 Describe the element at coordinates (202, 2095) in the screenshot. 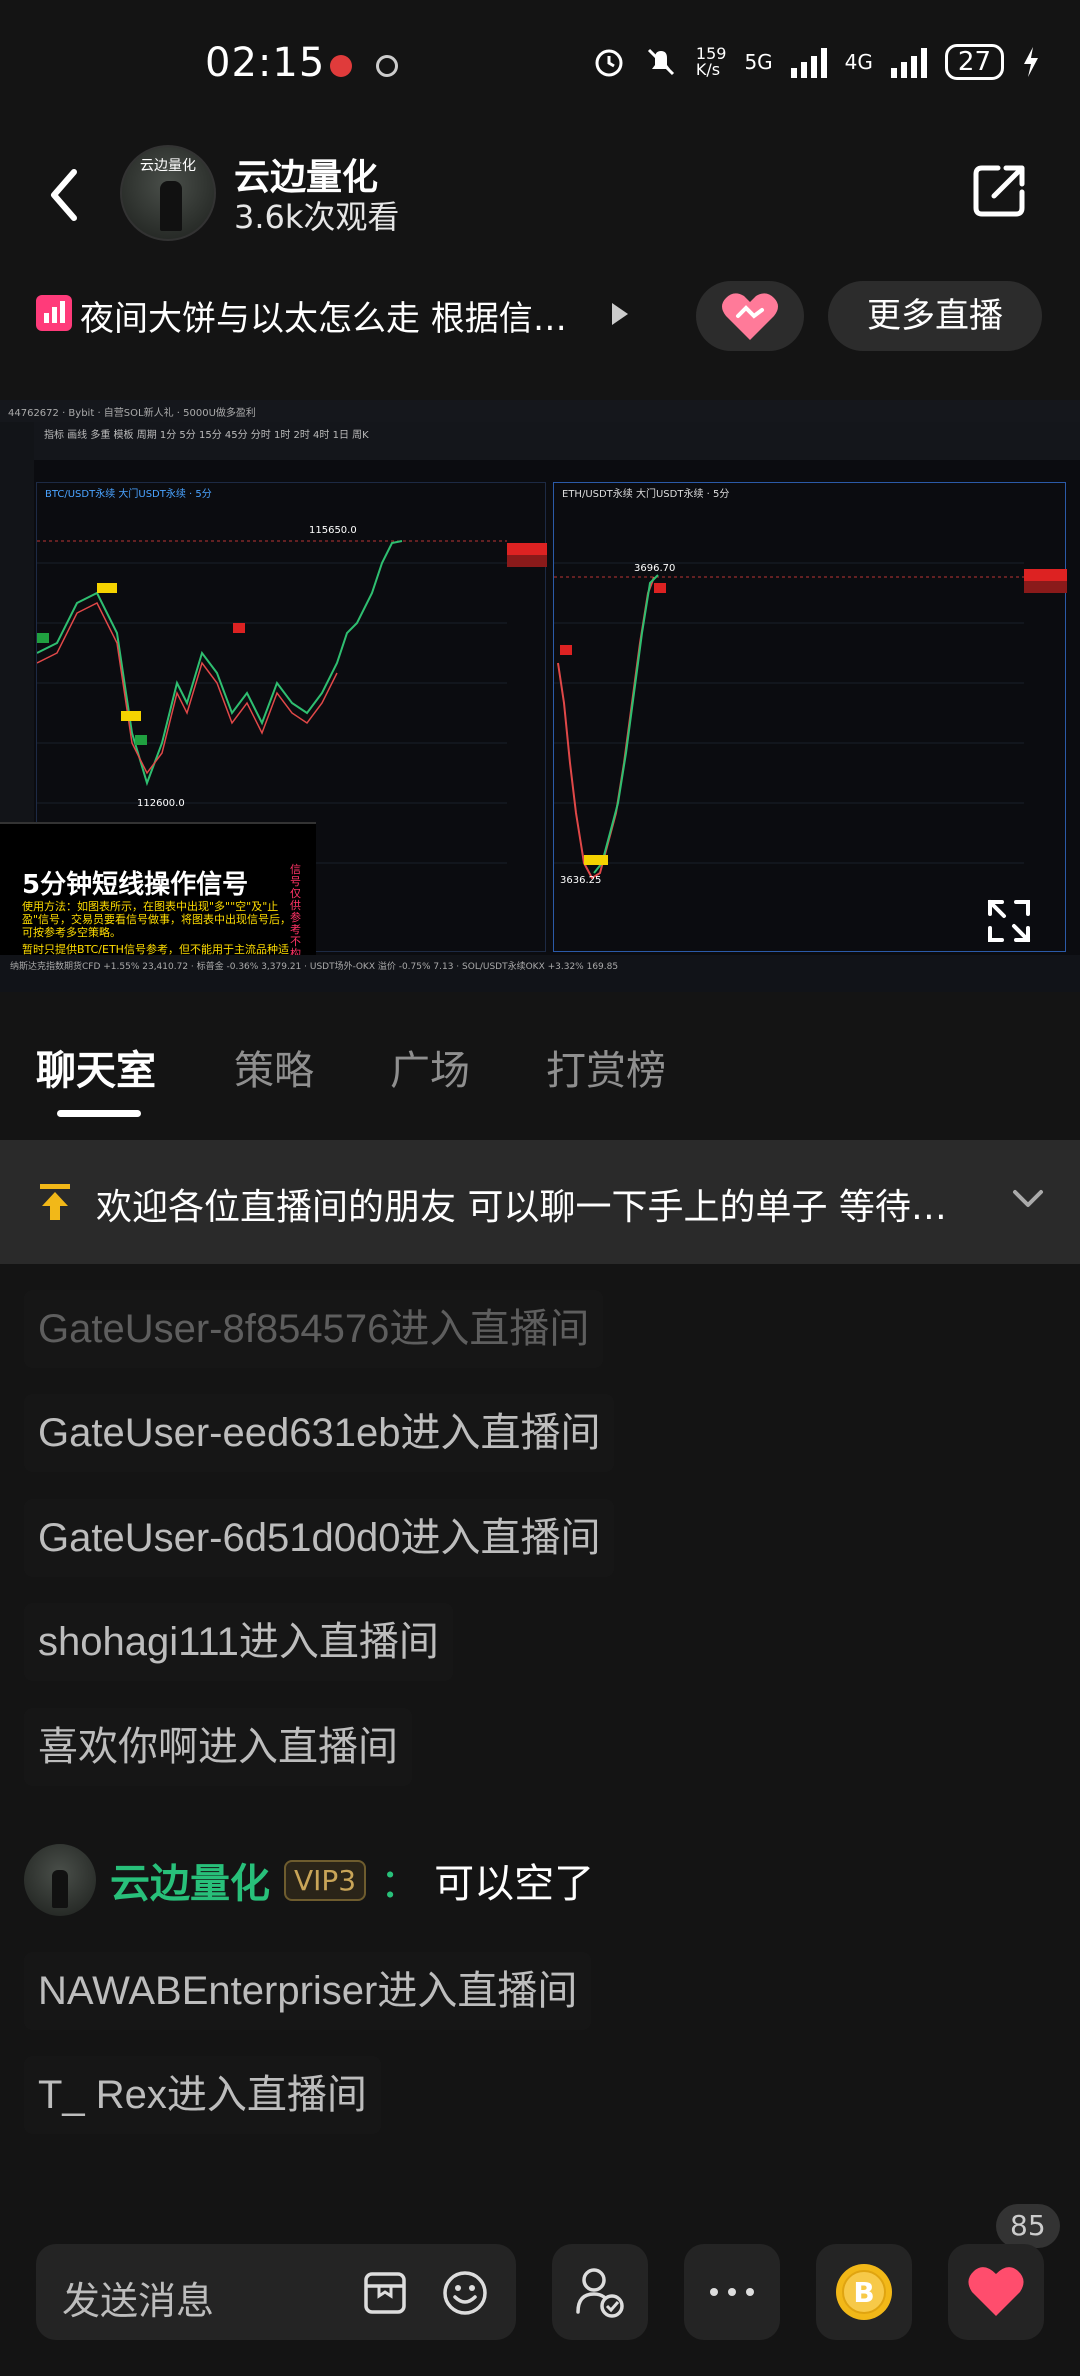

I see `list-item: T_ Rex进入直播间` at that location.